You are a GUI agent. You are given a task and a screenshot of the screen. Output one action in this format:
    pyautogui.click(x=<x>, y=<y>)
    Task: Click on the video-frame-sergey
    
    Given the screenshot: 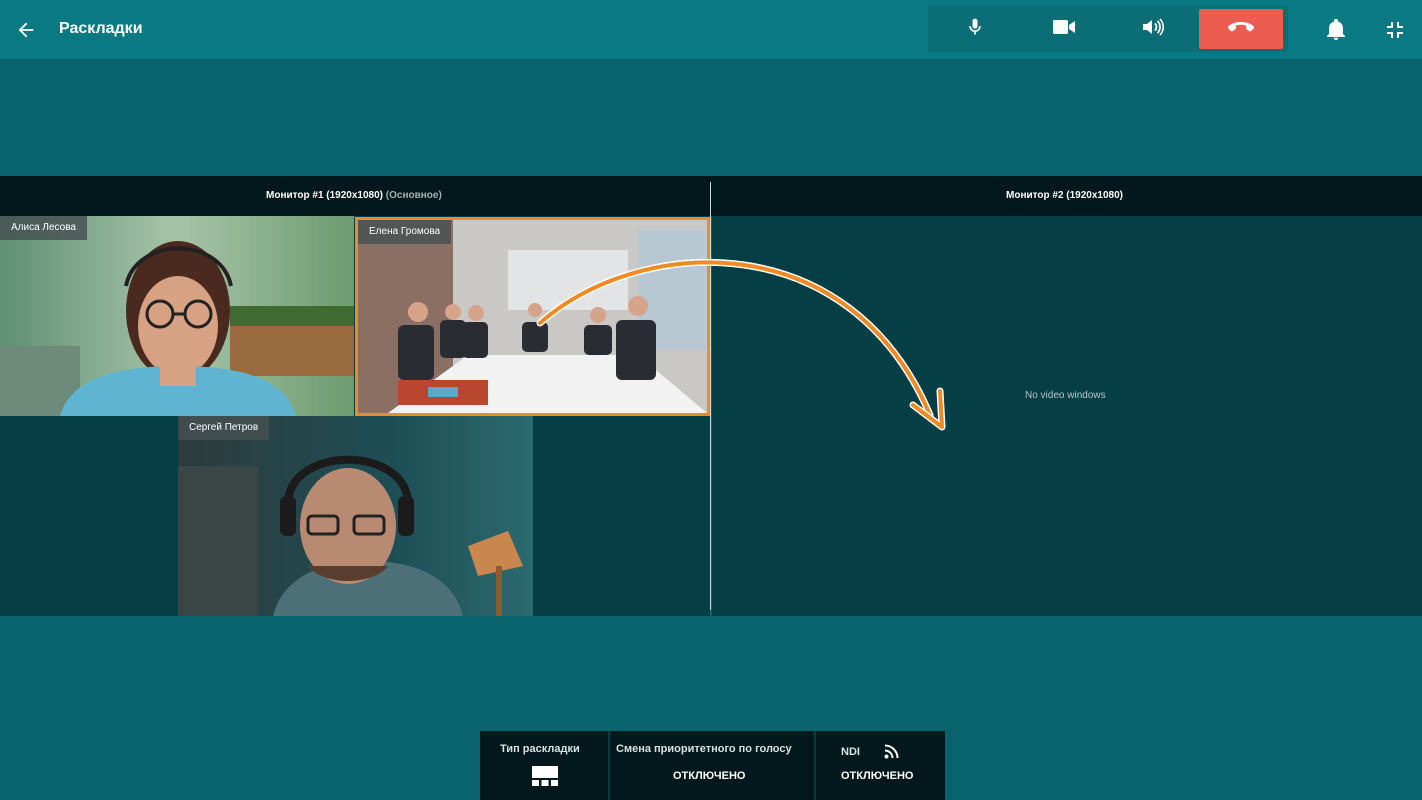 What is the action you would take?
    pyautogui.click(x=355, y=516)
    